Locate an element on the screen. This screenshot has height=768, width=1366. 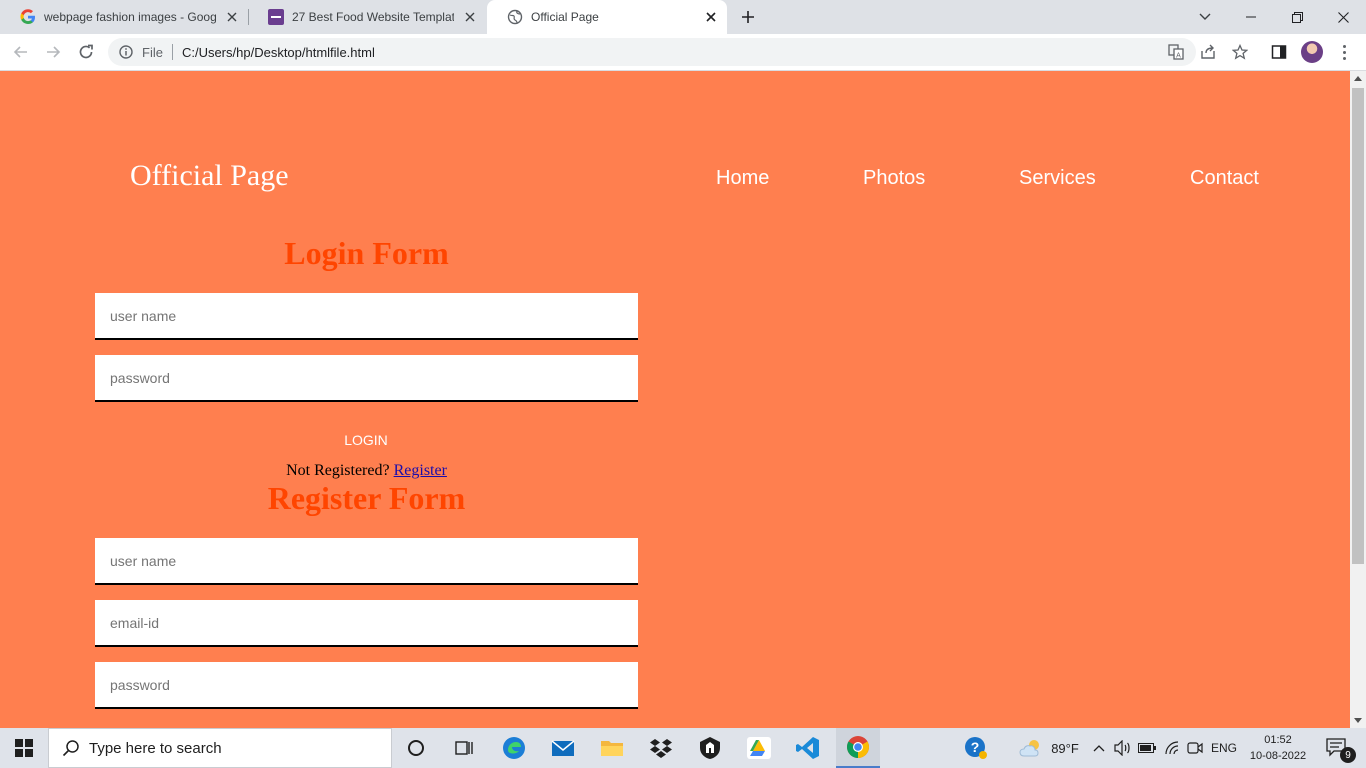
register-link: Register is located at coordinates (420, 470).